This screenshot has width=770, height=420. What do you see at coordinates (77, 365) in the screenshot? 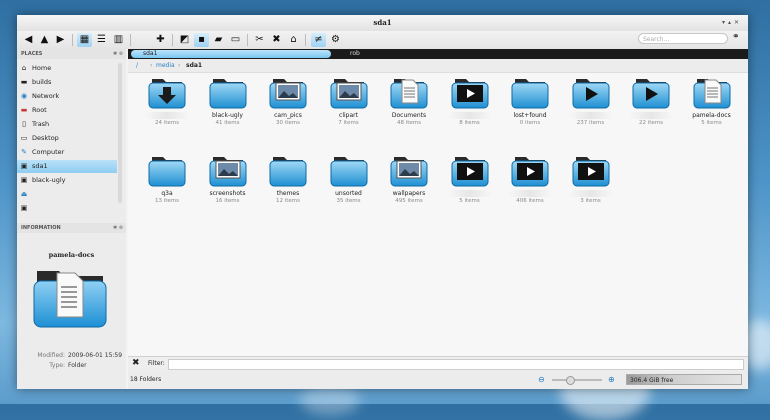
I see `info-type-value: Folder` at bounding box center [77, 365].